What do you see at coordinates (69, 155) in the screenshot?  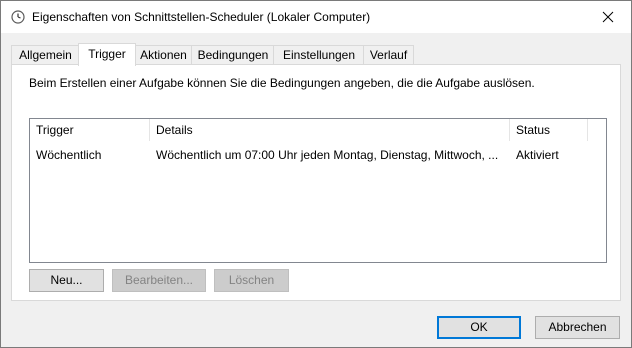 I see `row-trigger-cell: Wöchentlich` at bounding box center [69, 155].